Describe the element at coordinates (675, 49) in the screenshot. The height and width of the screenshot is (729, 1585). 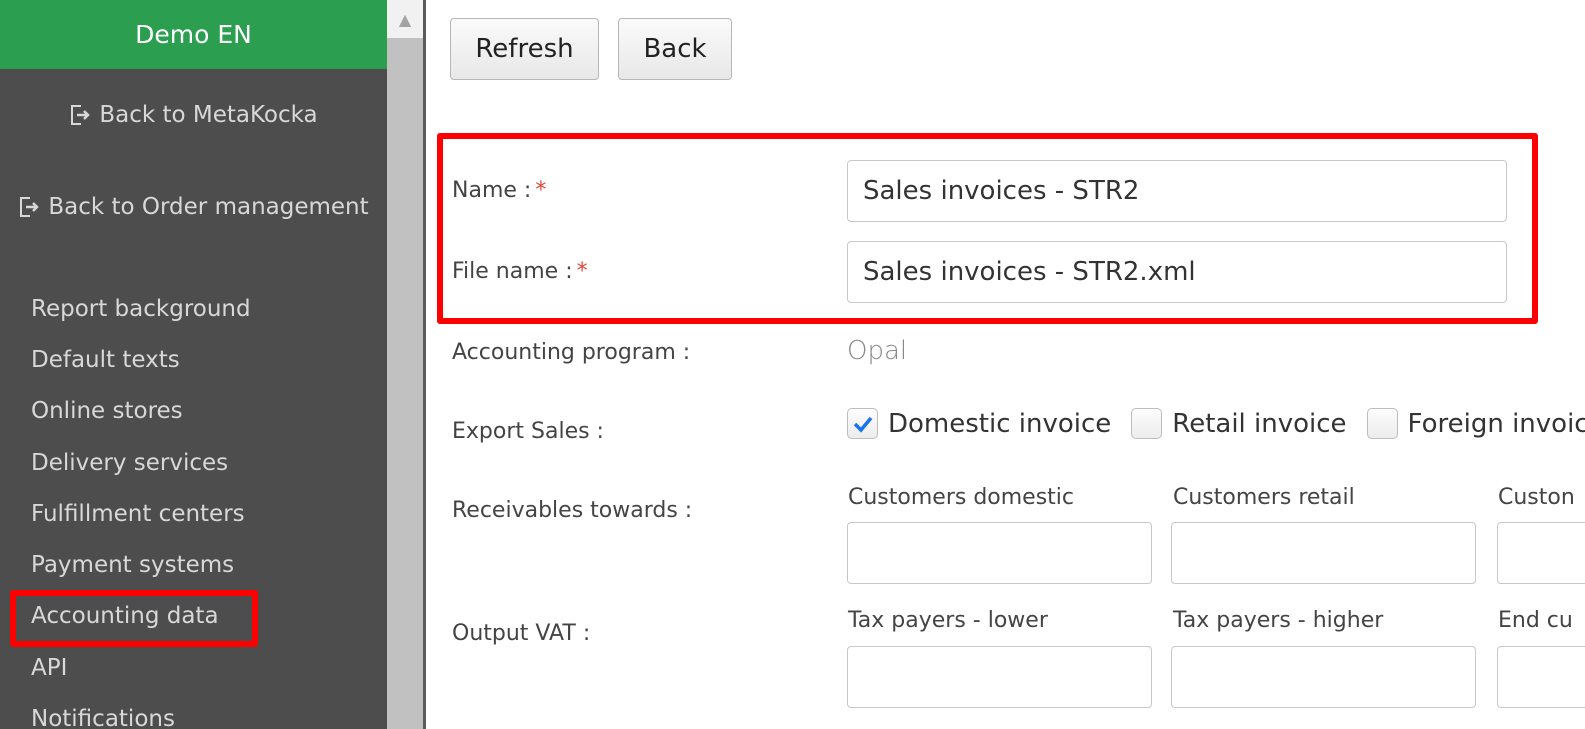
I see `back-button: Back` at that location.